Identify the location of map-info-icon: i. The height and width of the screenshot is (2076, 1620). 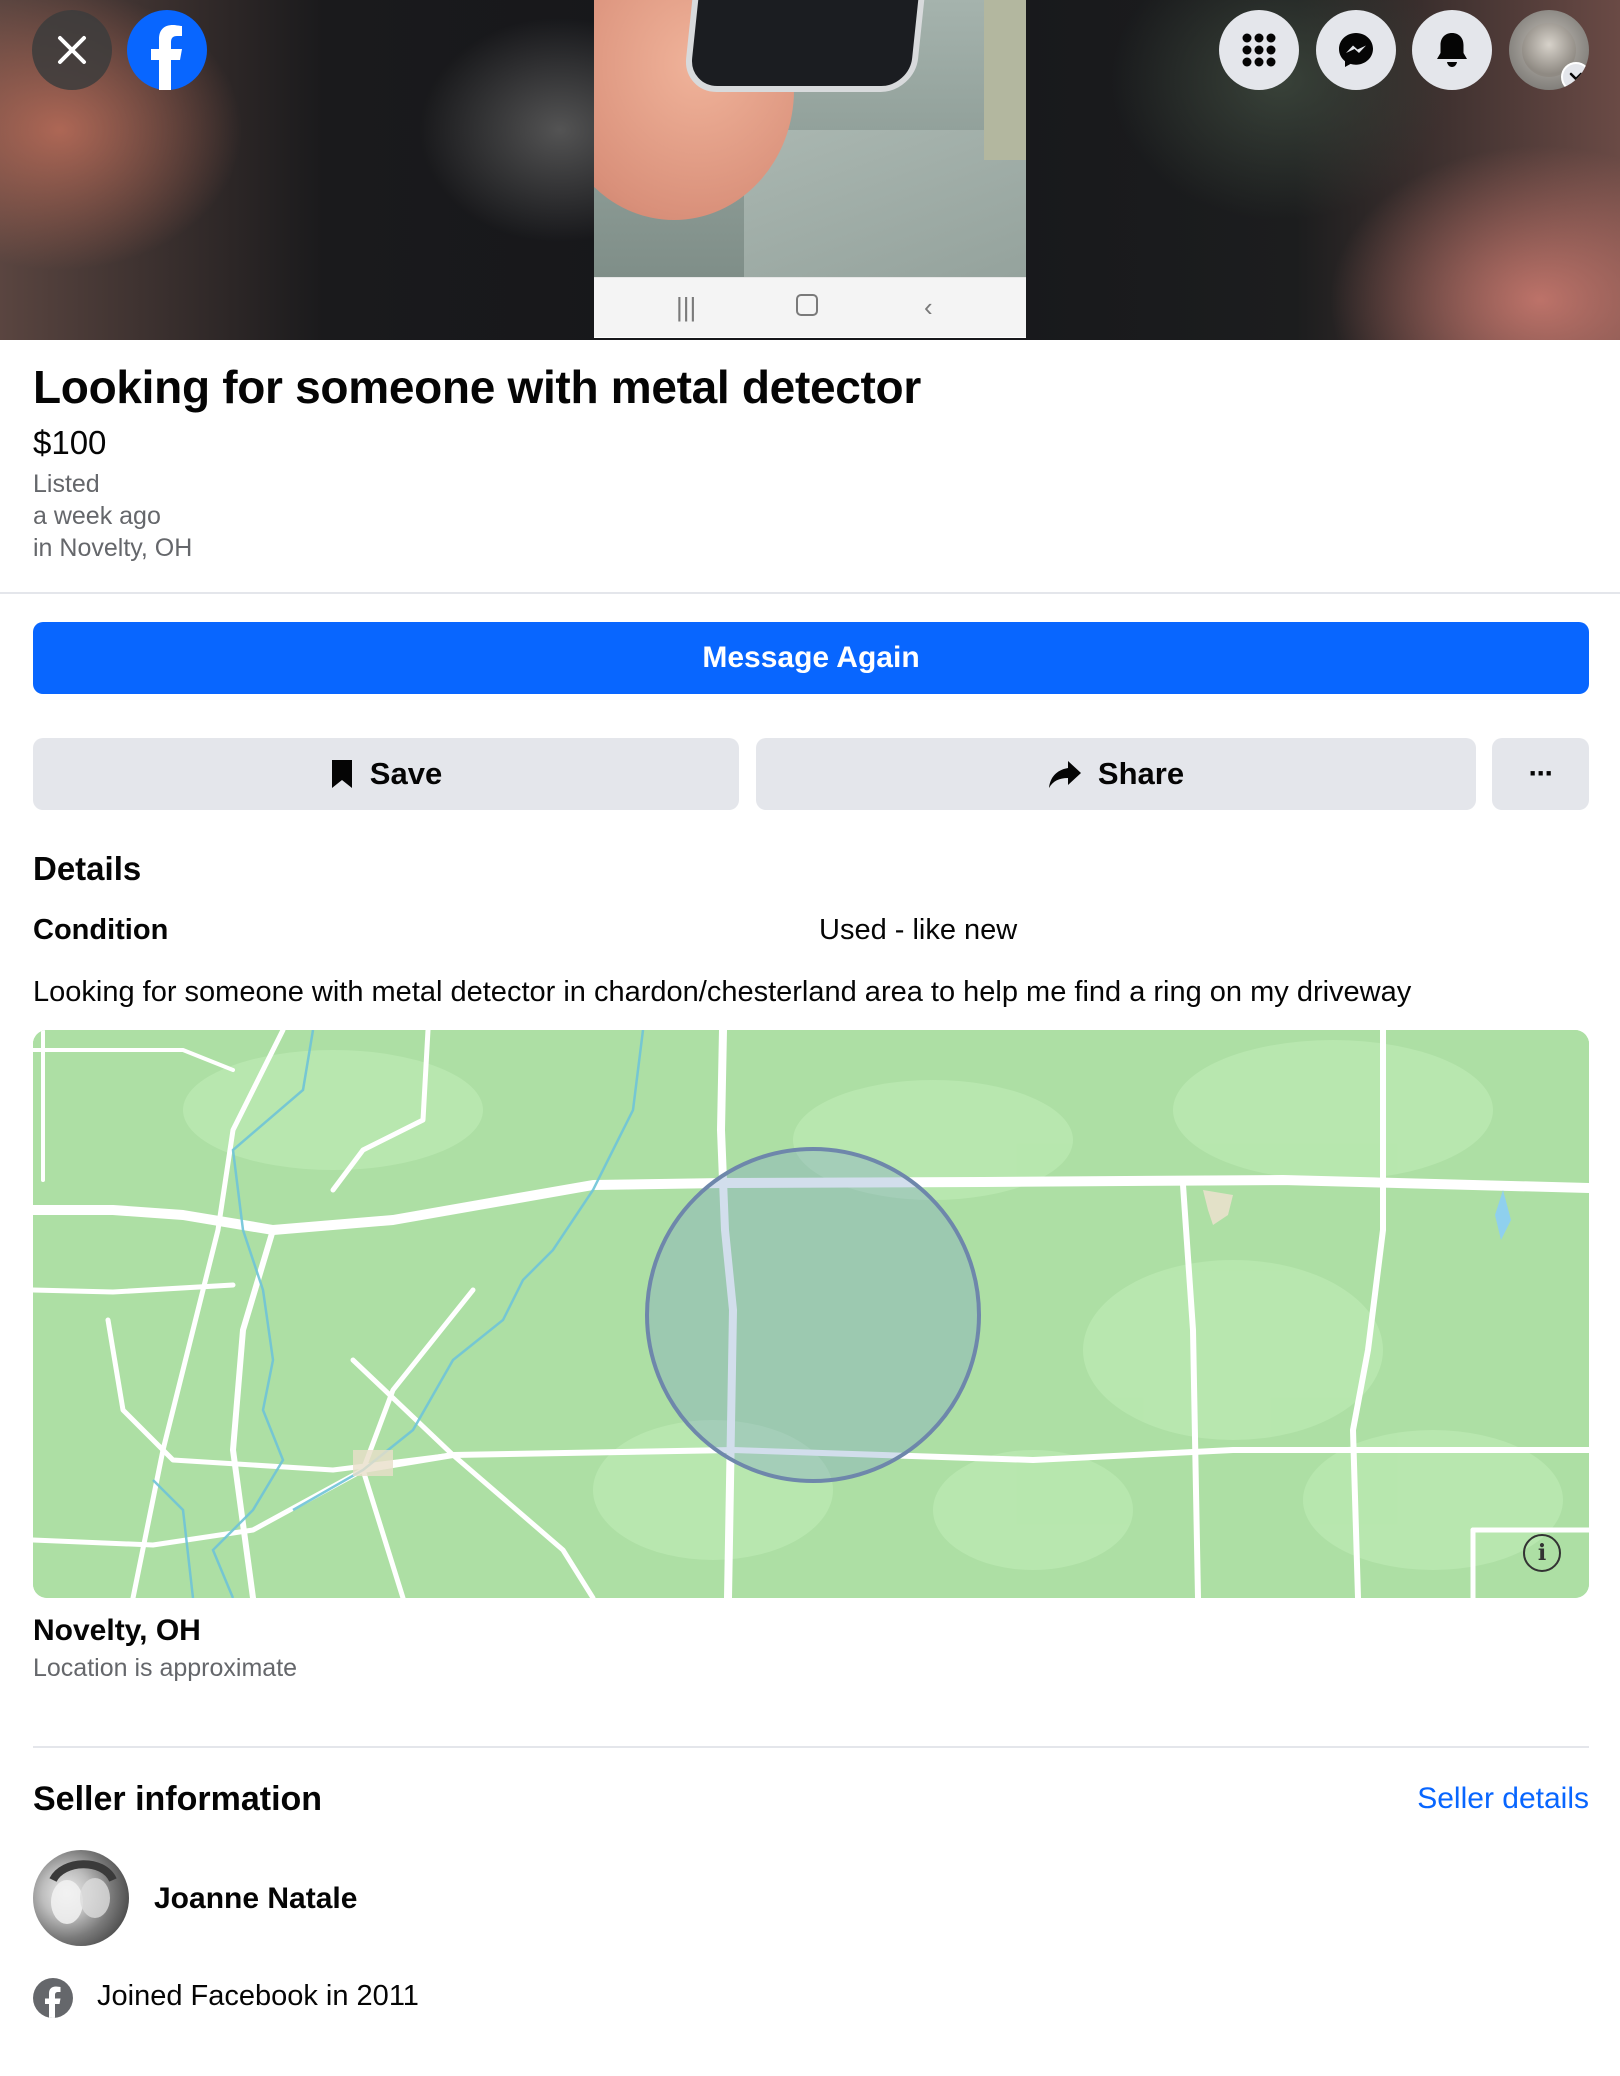
(1542, 1553).